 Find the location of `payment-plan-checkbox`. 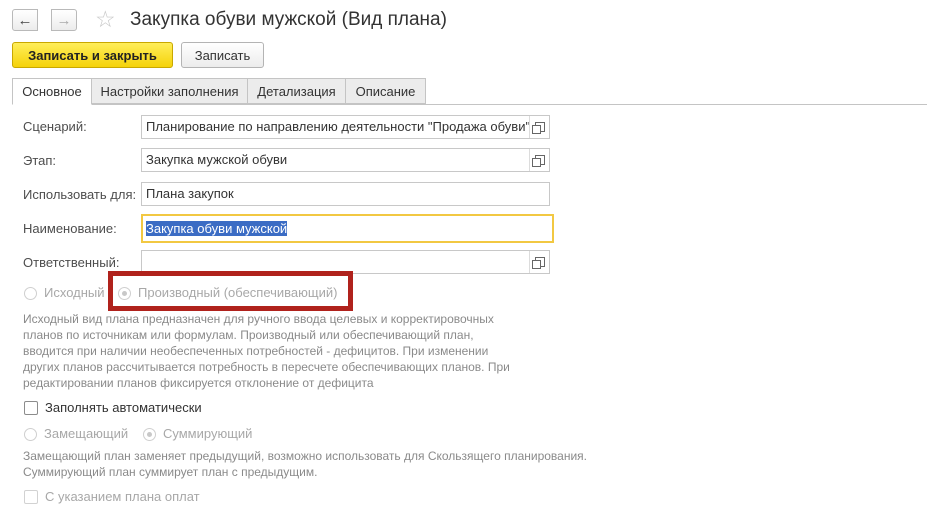

payment-plan-checkbox is located at coordinates (31, 497).